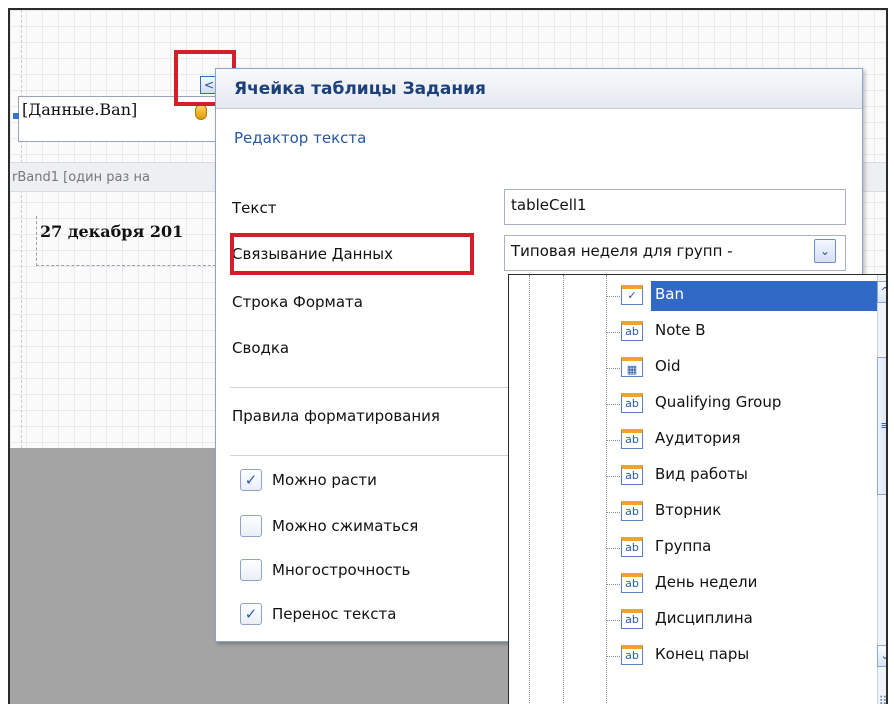  What do you see at coordinates (334, 614) in the screenshot?
I see `word-wrap-label: Перенос текста` at bounding box center [334, 614].